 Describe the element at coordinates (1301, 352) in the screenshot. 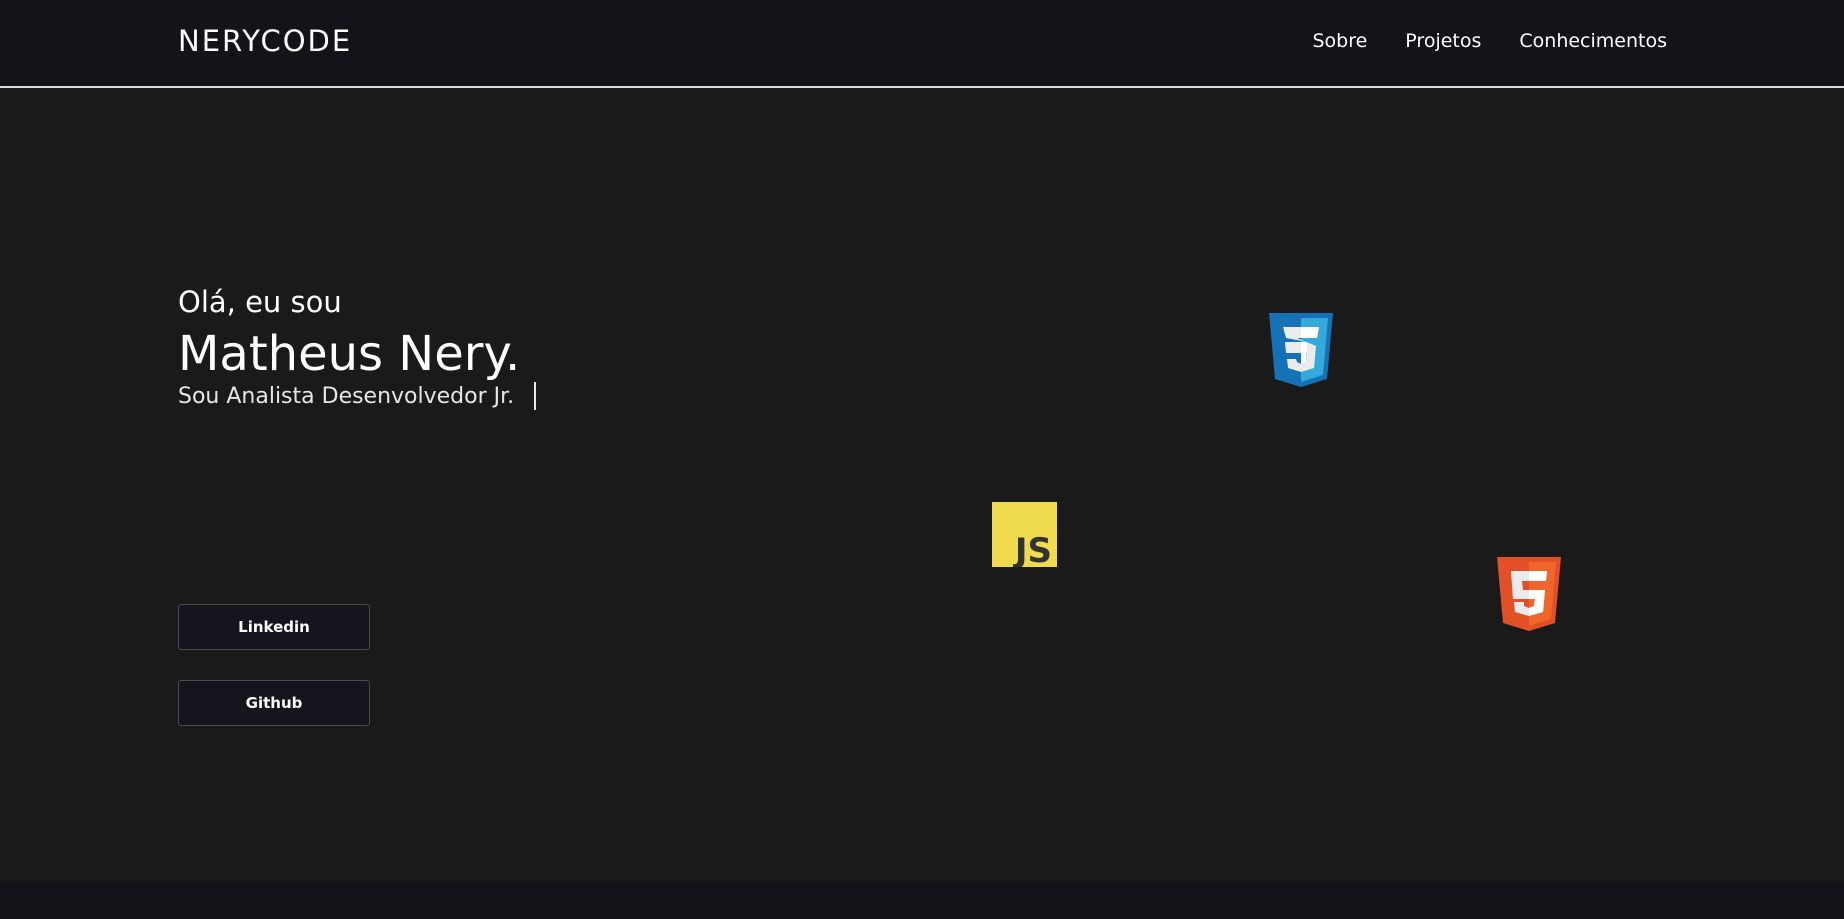

I see `css3-logo-icon` at that location.